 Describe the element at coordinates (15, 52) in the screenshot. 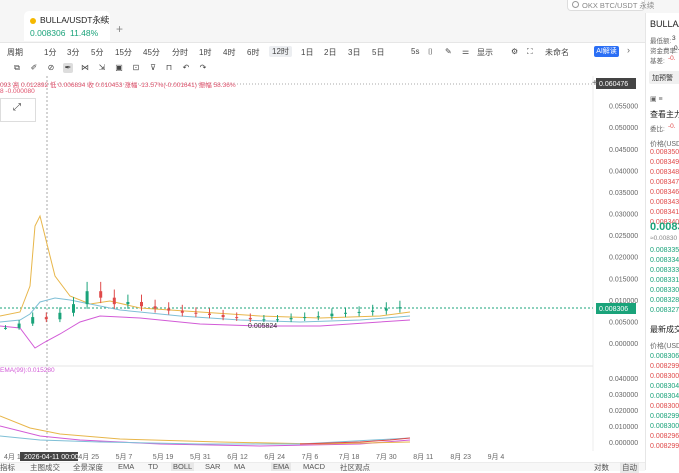

I see `timeframe-period: 周期` at that location.